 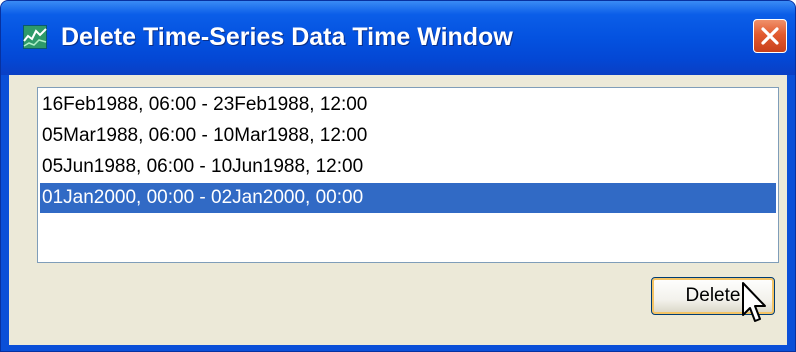 I want to click on close-button, so click(x=770, y=36).